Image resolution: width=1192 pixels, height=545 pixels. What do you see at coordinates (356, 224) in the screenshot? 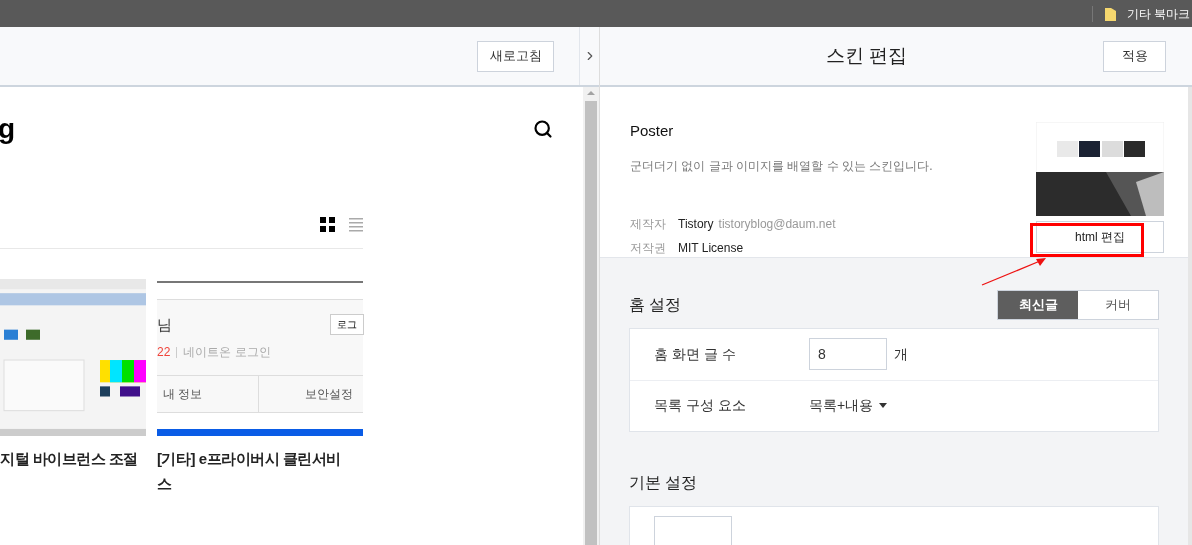
I see `list-view-icon` at bounding box center [356, 224].